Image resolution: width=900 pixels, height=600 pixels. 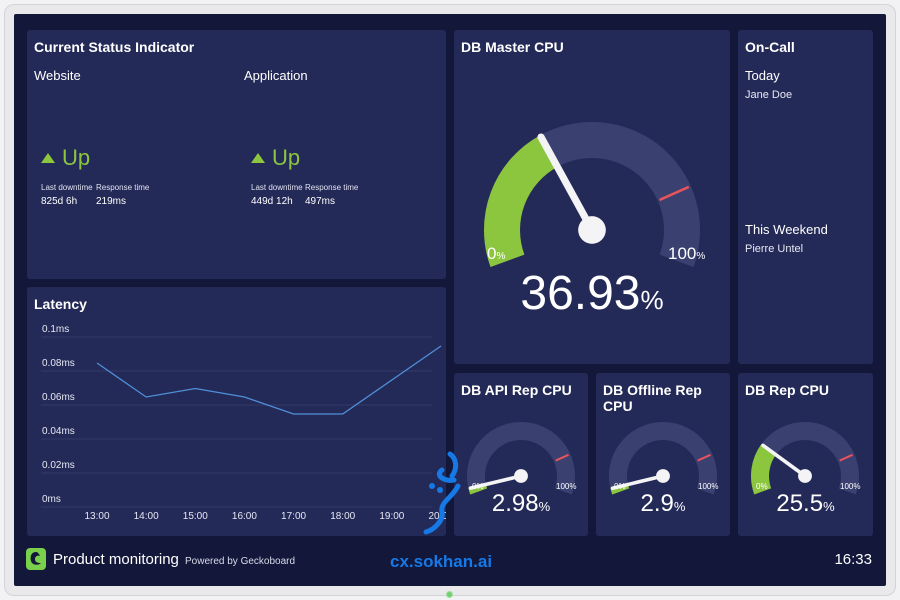 What do you see at coordinates (592, 293) in the screenshot?
I see `db-master-cpu-value: 36.93%` at bounding box center [592, 293].